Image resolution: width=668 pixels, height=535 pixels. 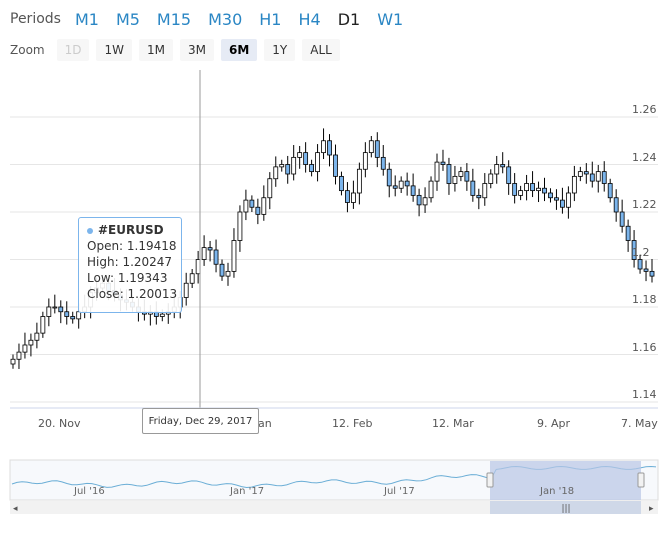 I want to click on x-label-12-mar: 12. Mar, so click(x=453, y=423).